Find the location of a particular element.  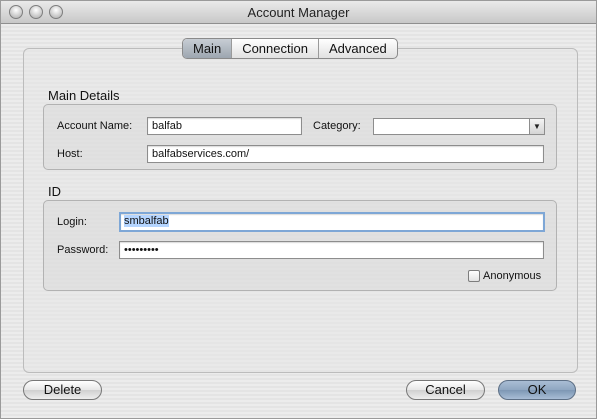

host-label: Host: is located at coordinates (70, 154).